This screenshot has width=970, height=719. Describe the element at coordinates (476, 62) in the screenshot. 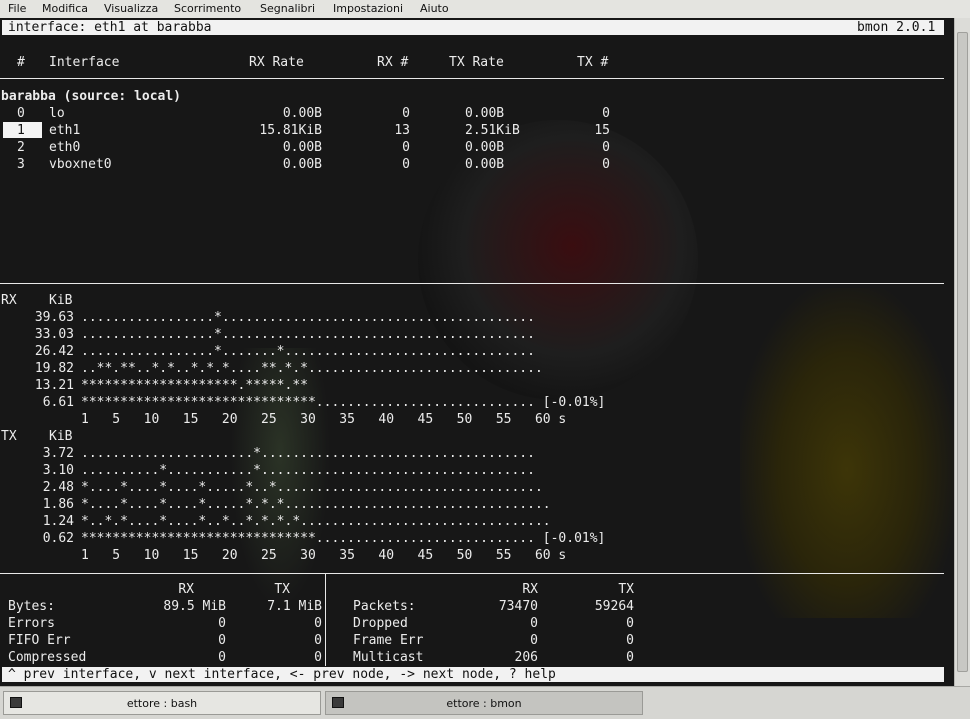

I see `col-tx-rate-header: TX Rate` at that location.